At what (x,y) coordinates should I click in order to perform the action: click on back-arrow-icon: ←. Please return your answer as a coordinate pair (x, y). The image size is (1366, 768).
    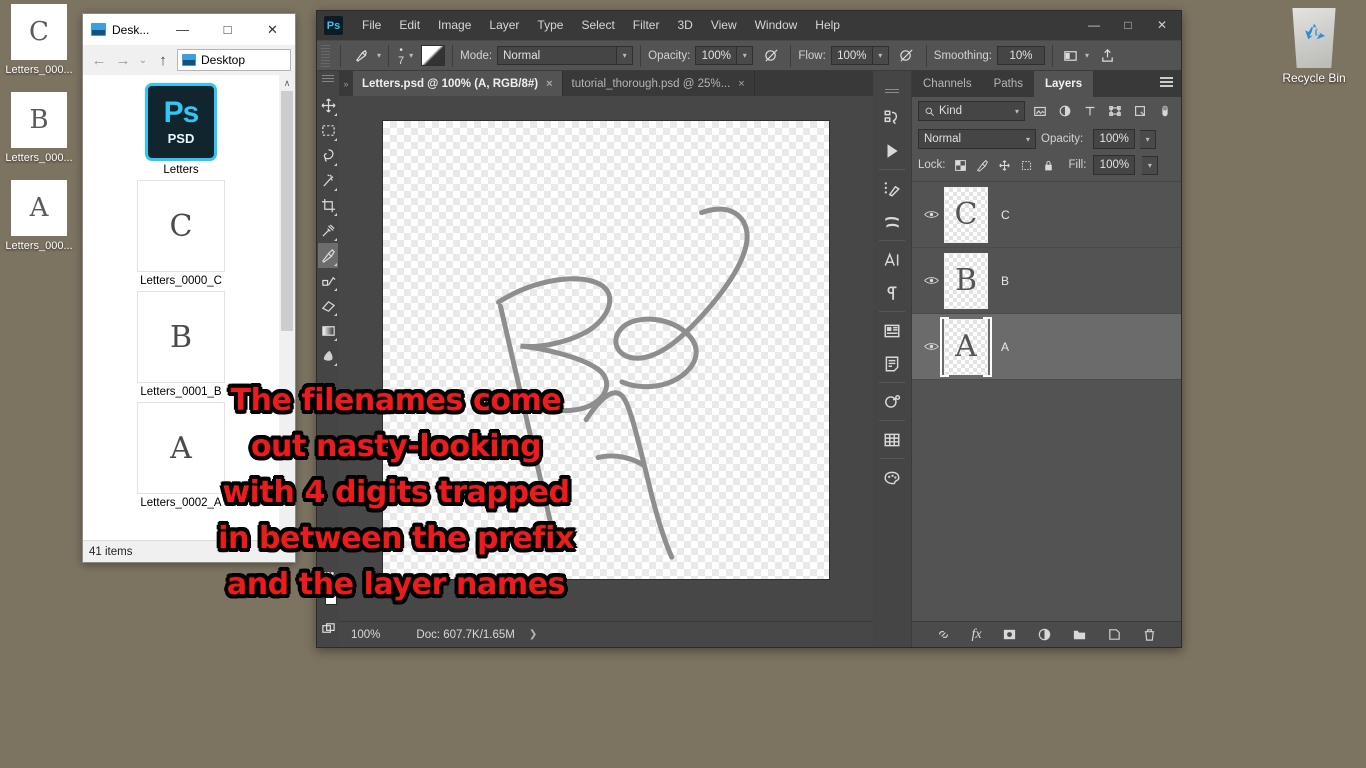
    Looking at the image, I should click on (99, 60).